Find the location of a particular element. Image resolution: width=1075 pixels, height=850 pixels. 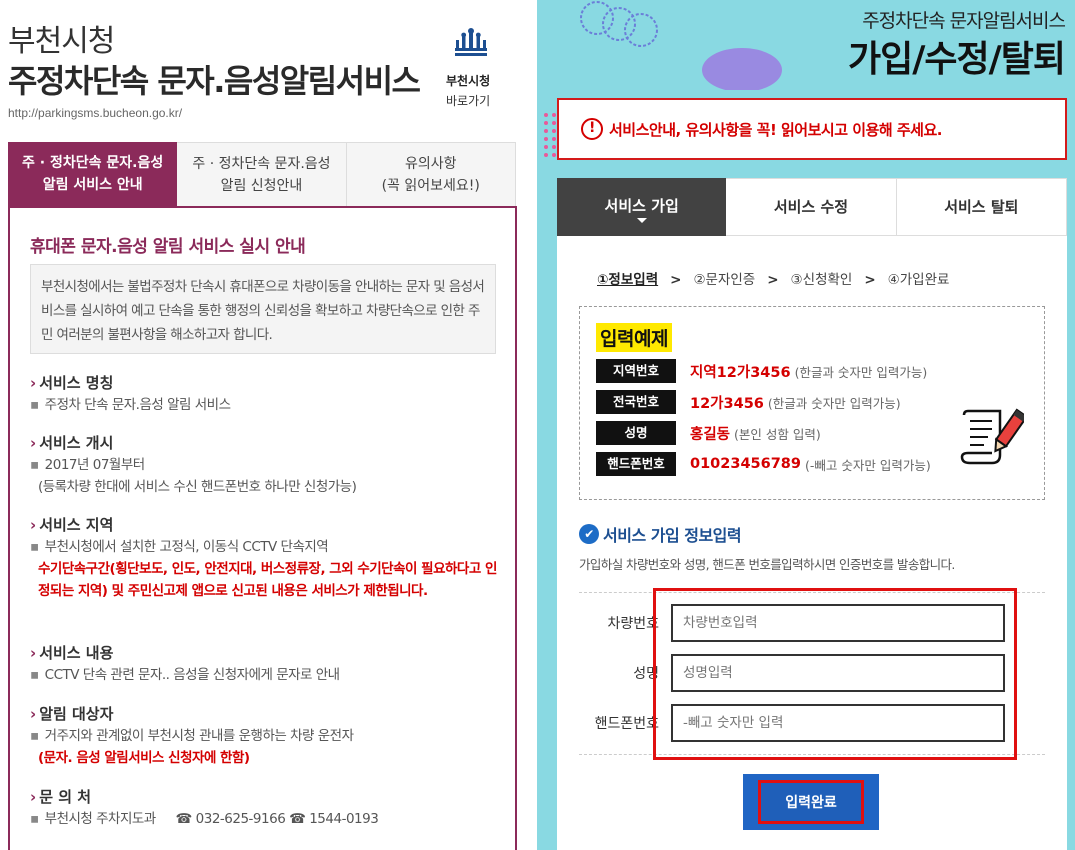

highlight-box is located at coordinates (835, 674).